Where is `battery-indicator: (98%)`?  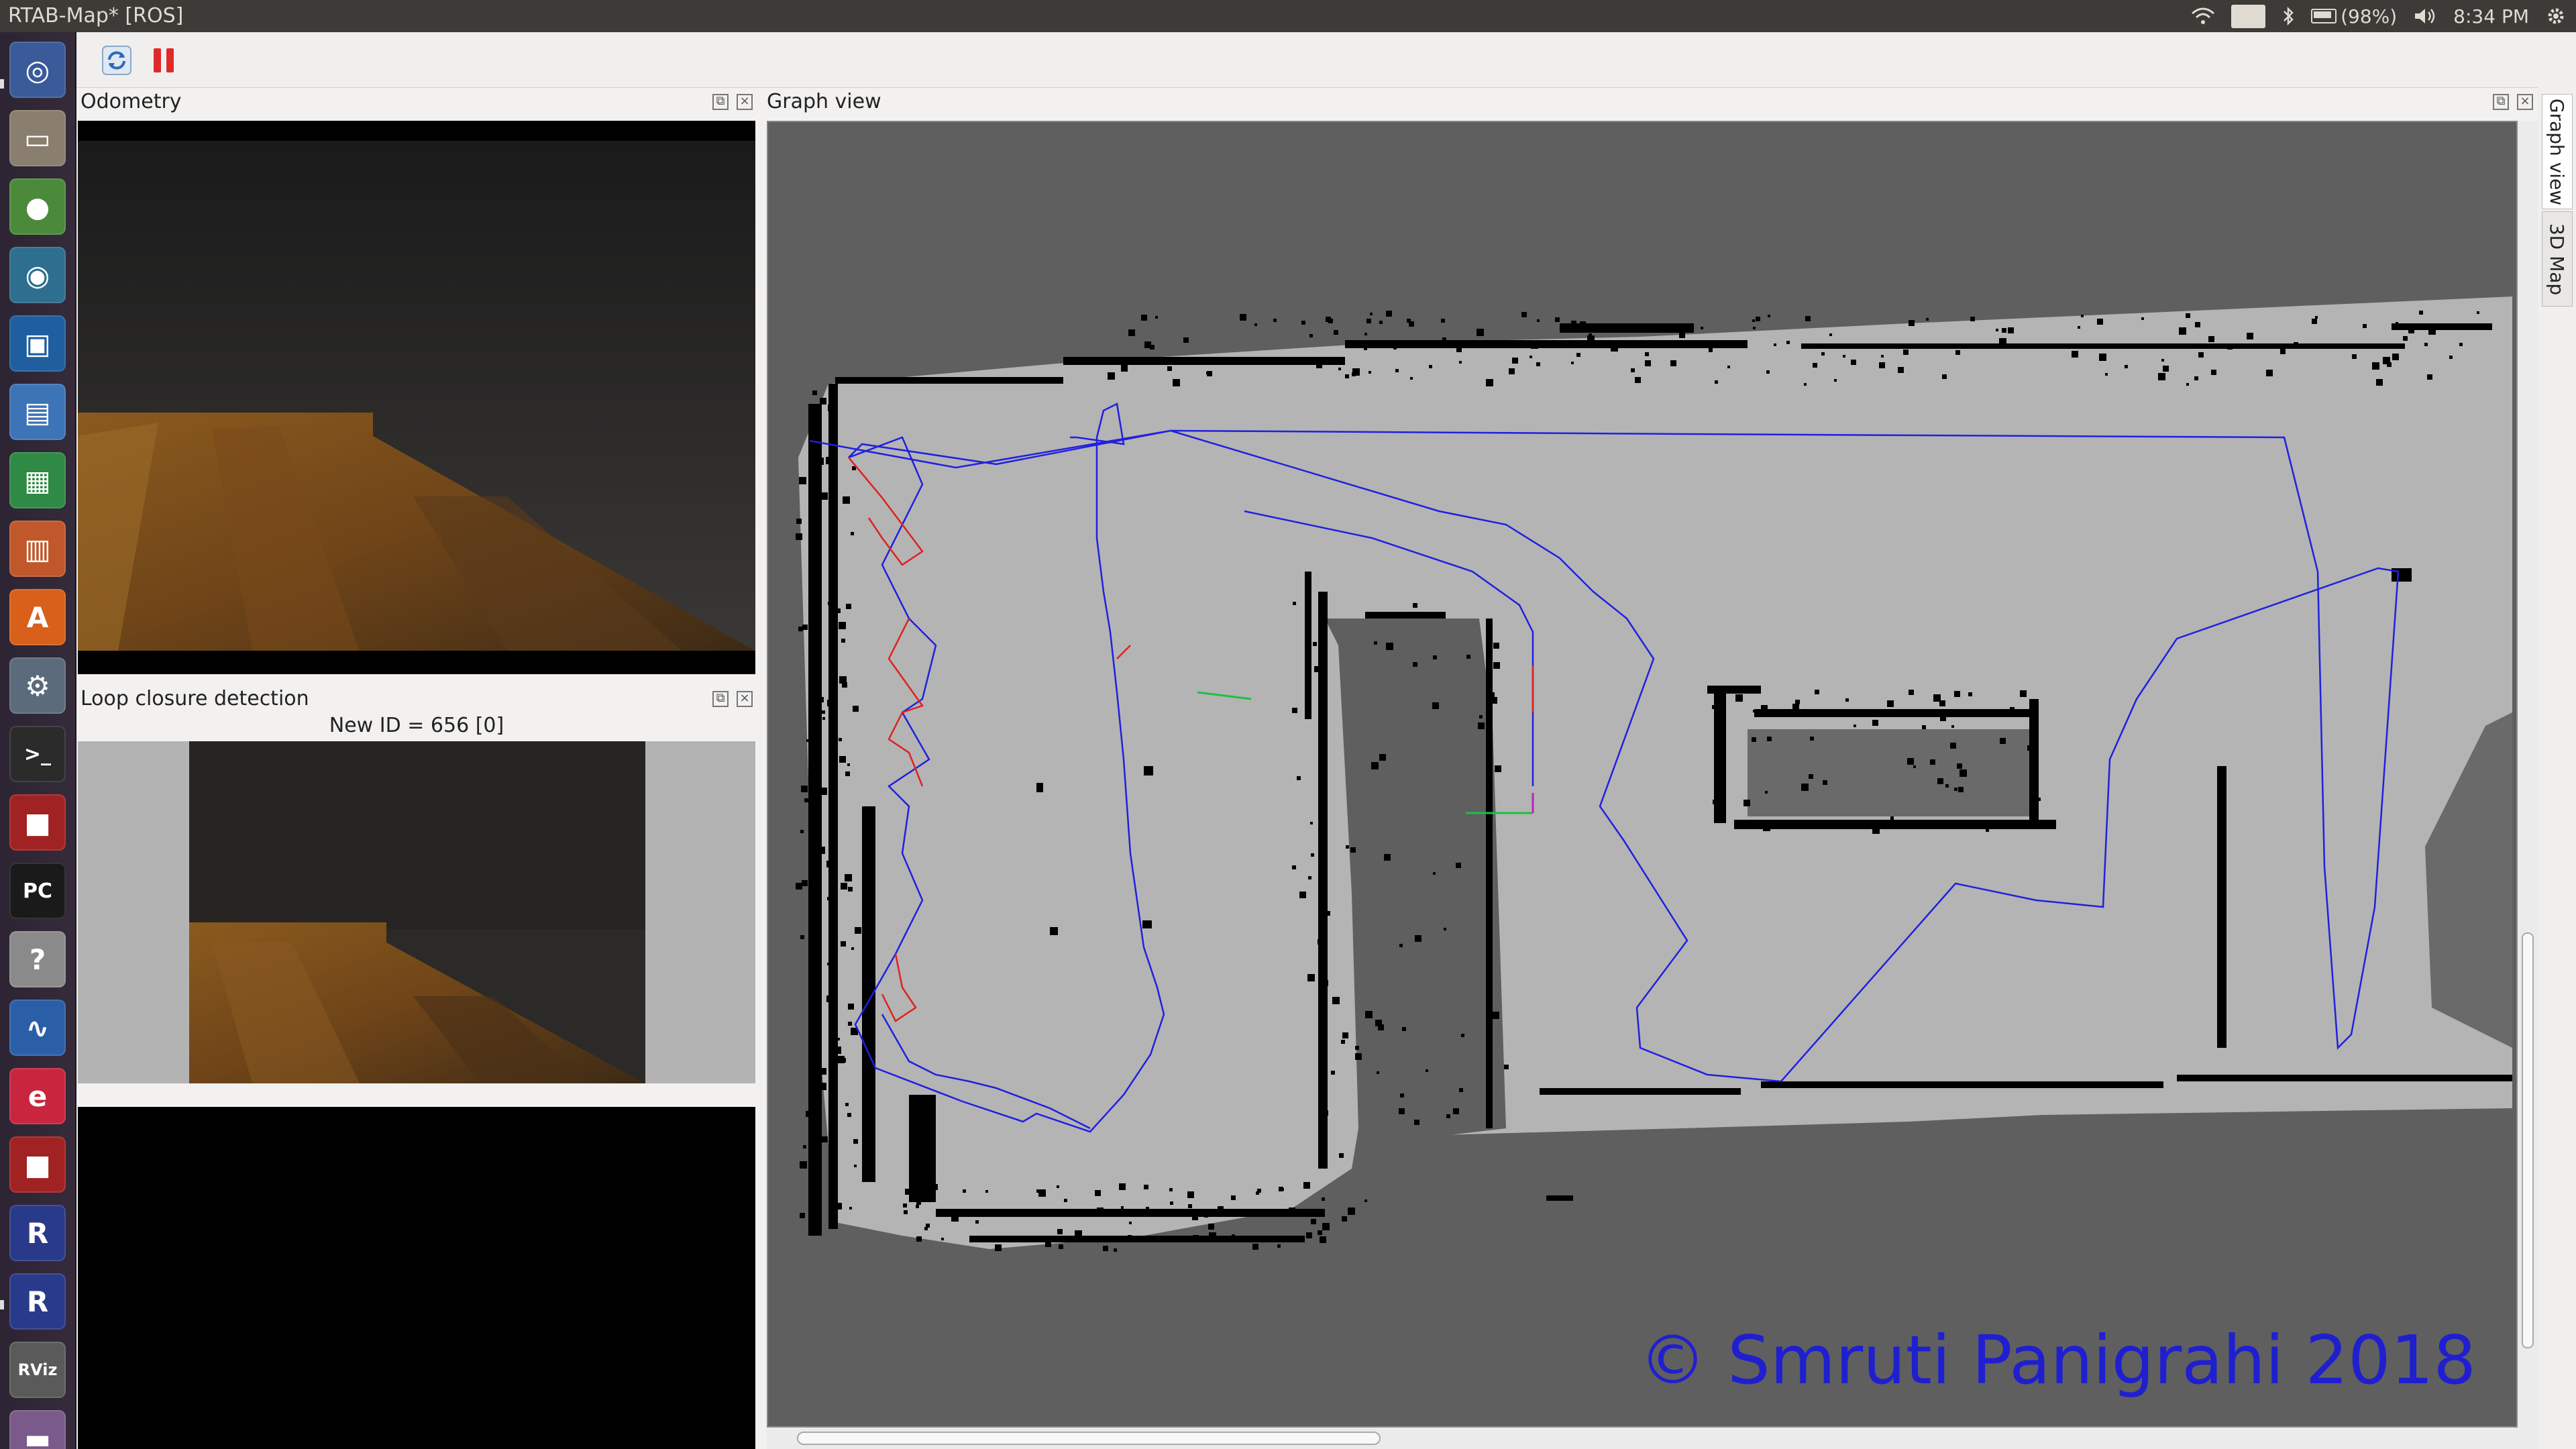 battery-indicator: (98%) is located at coordinates (2354, 16).